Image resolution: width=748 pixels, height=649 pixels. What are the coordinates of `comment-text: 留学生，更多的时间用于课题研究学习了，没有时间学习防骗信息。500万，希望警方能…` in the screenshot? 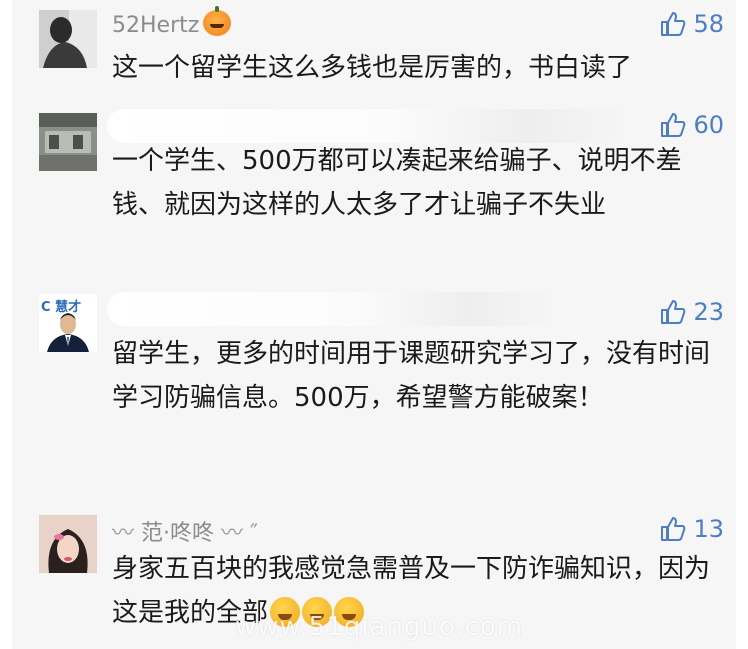 It's located at (411, 376).